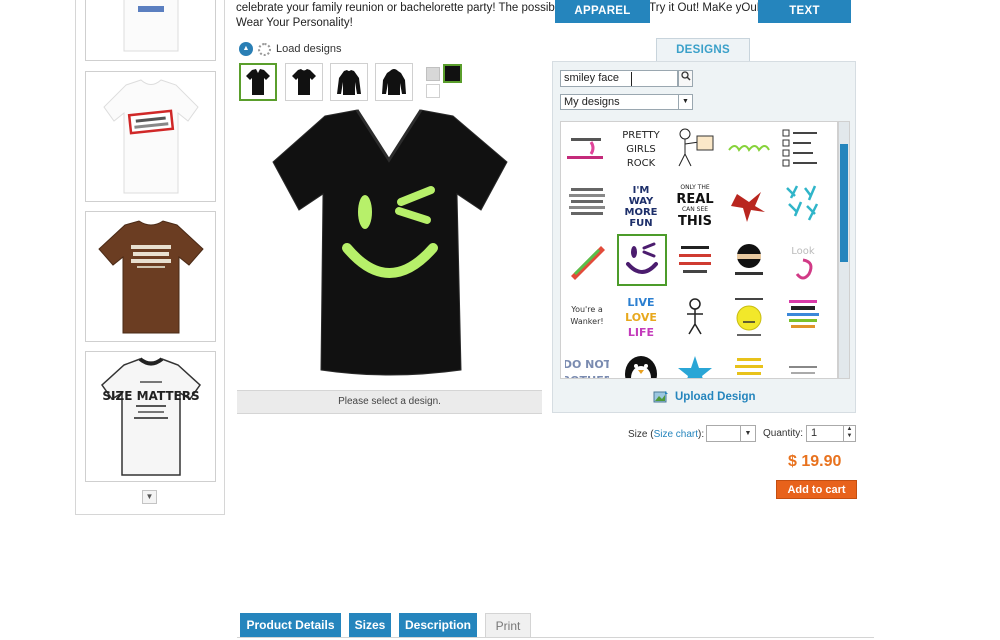 The height and width of the screenshot is (640, 1000). Describe the element at coordinates (641, 163) in the screenshot. I see `svg-text: ROCK` at that location.